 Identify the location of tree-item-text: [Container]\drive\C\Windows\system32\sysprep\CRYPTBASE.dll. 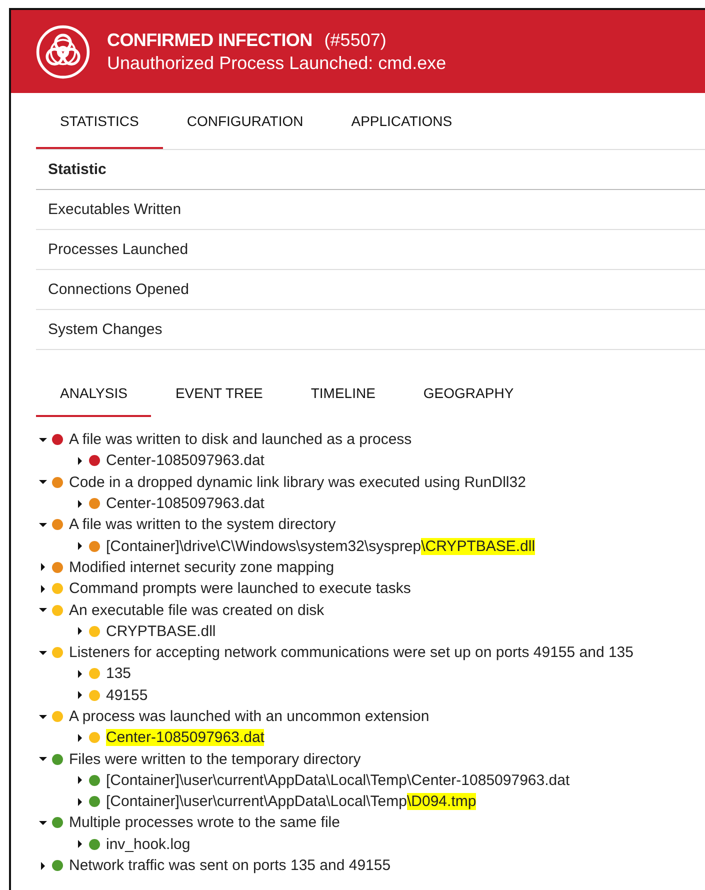
(321, 546).